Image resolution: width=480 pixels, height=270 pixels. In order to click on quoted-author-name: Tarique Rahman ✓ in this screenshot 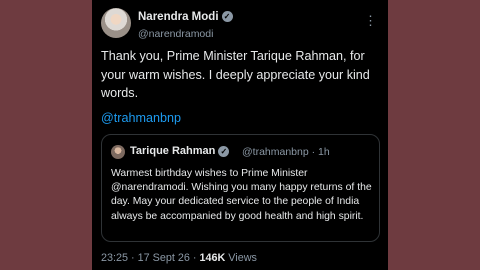, I will do `click(180, 151)`.